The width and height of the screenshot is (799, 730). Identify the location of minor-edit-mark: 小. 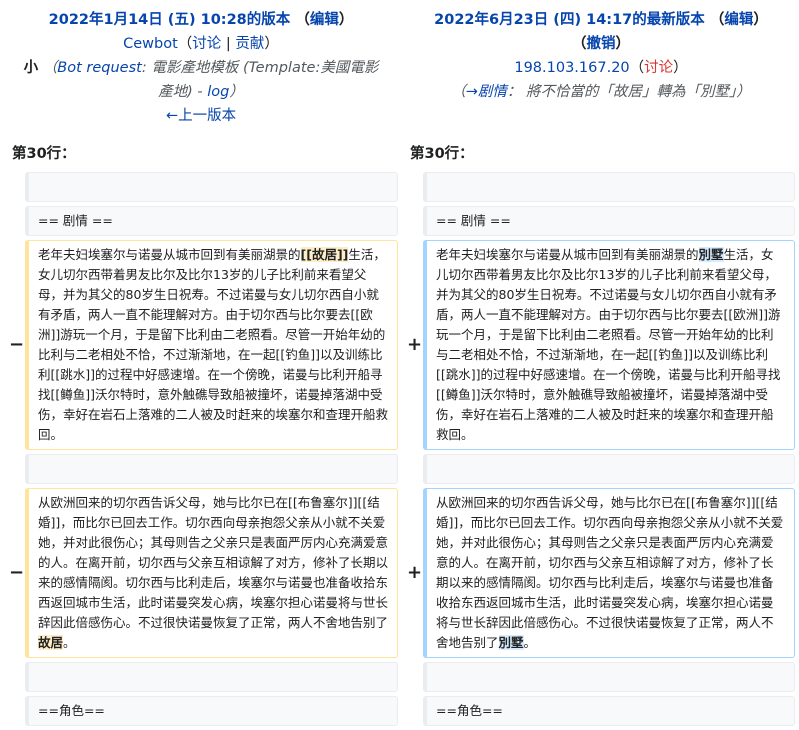
(31, 68).